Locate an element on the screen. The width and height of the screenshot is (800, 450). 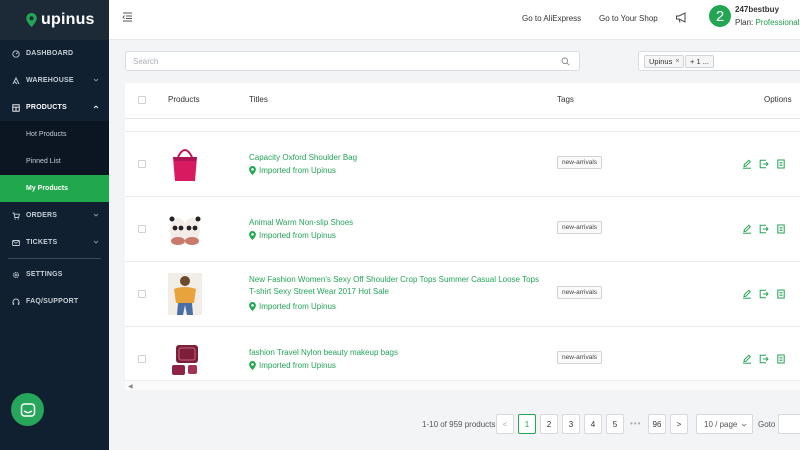
product-thumbnail-bag is located at coordinates (185, 164).